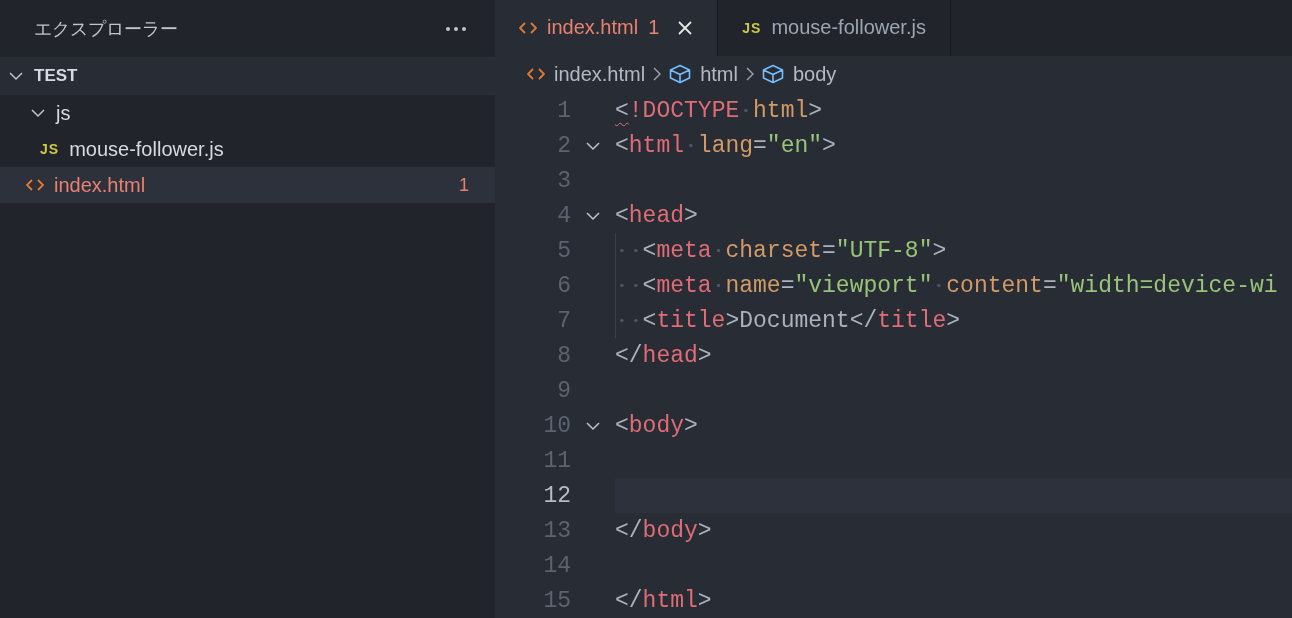 This screenshot has width=1292, height=618. What do you see at coordinates (556, 495) in the screenshot?
I see `line-number: 12` at bounding box center [556, 495].